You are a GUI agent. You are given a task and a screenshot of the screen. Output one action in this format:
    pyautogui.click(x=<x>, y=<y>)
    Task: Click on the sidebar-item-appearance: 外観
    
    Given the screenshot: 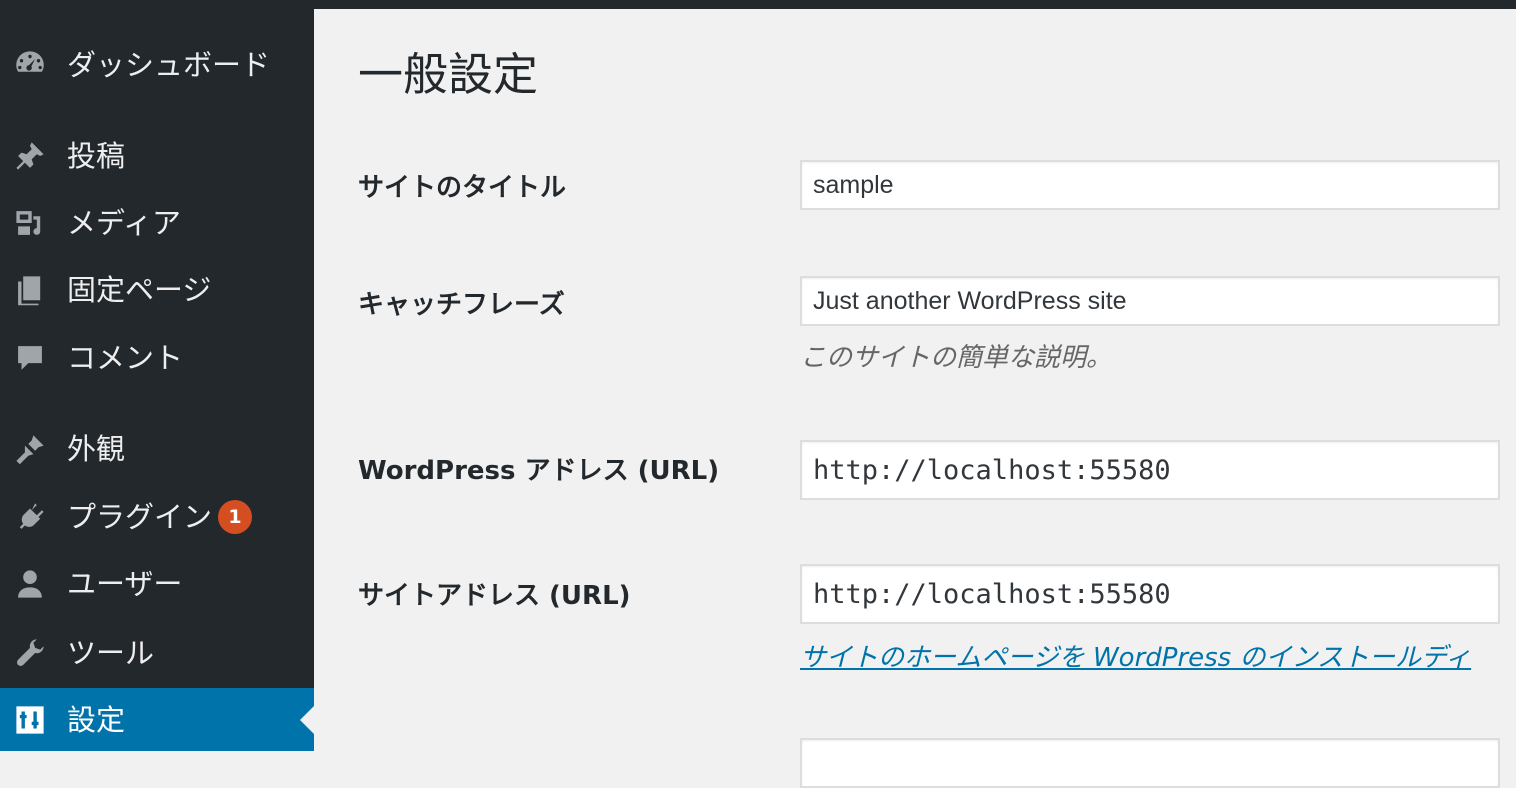 What is the action you would take?
    pyautogui.click(x=157, y=449)
    